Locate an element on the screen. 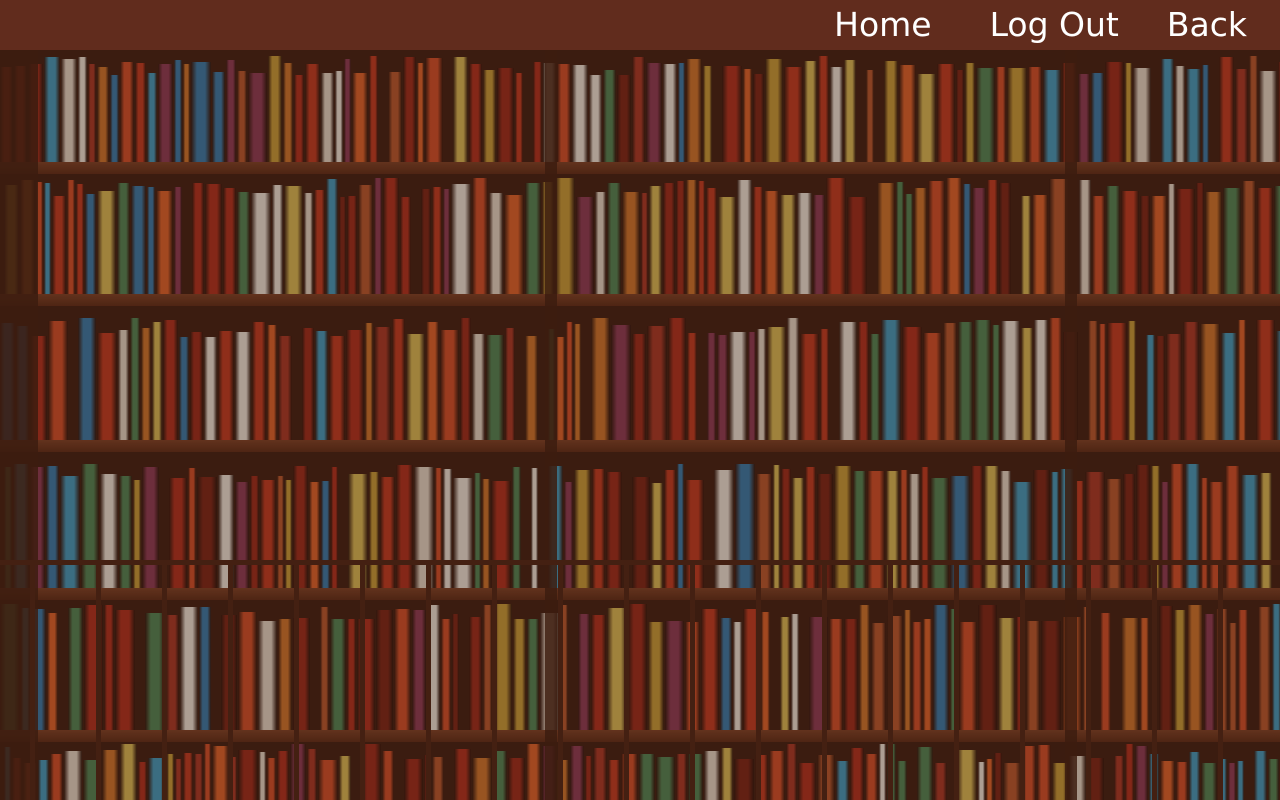  shelf-board is located at coordinates (640, 300).